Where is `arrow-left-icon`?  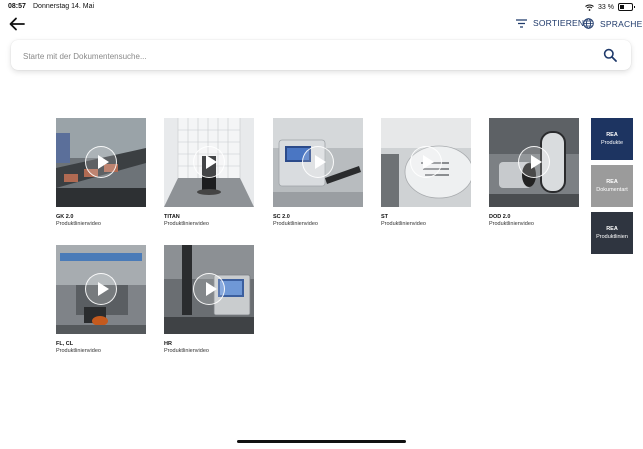
arrow-left-icon is located at coordinates (17, 24).